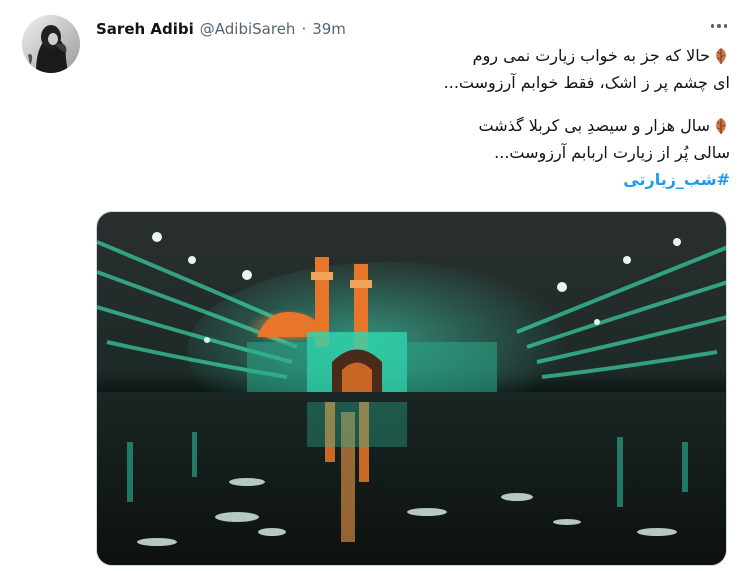 This screenshot has height=571, width=748. I want to click on hashtag-link: #شب_زیارتی, so click(676, 179).